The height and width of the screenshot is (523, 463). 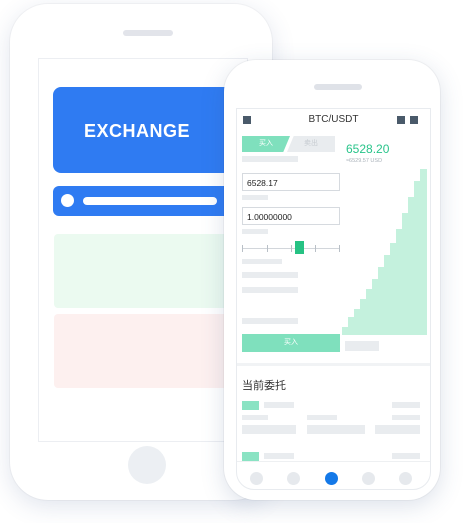 What do you see at coordinates (291, 343) in the screenshot?
I see `buy-button: 买入` at bounding box center [291, 343].